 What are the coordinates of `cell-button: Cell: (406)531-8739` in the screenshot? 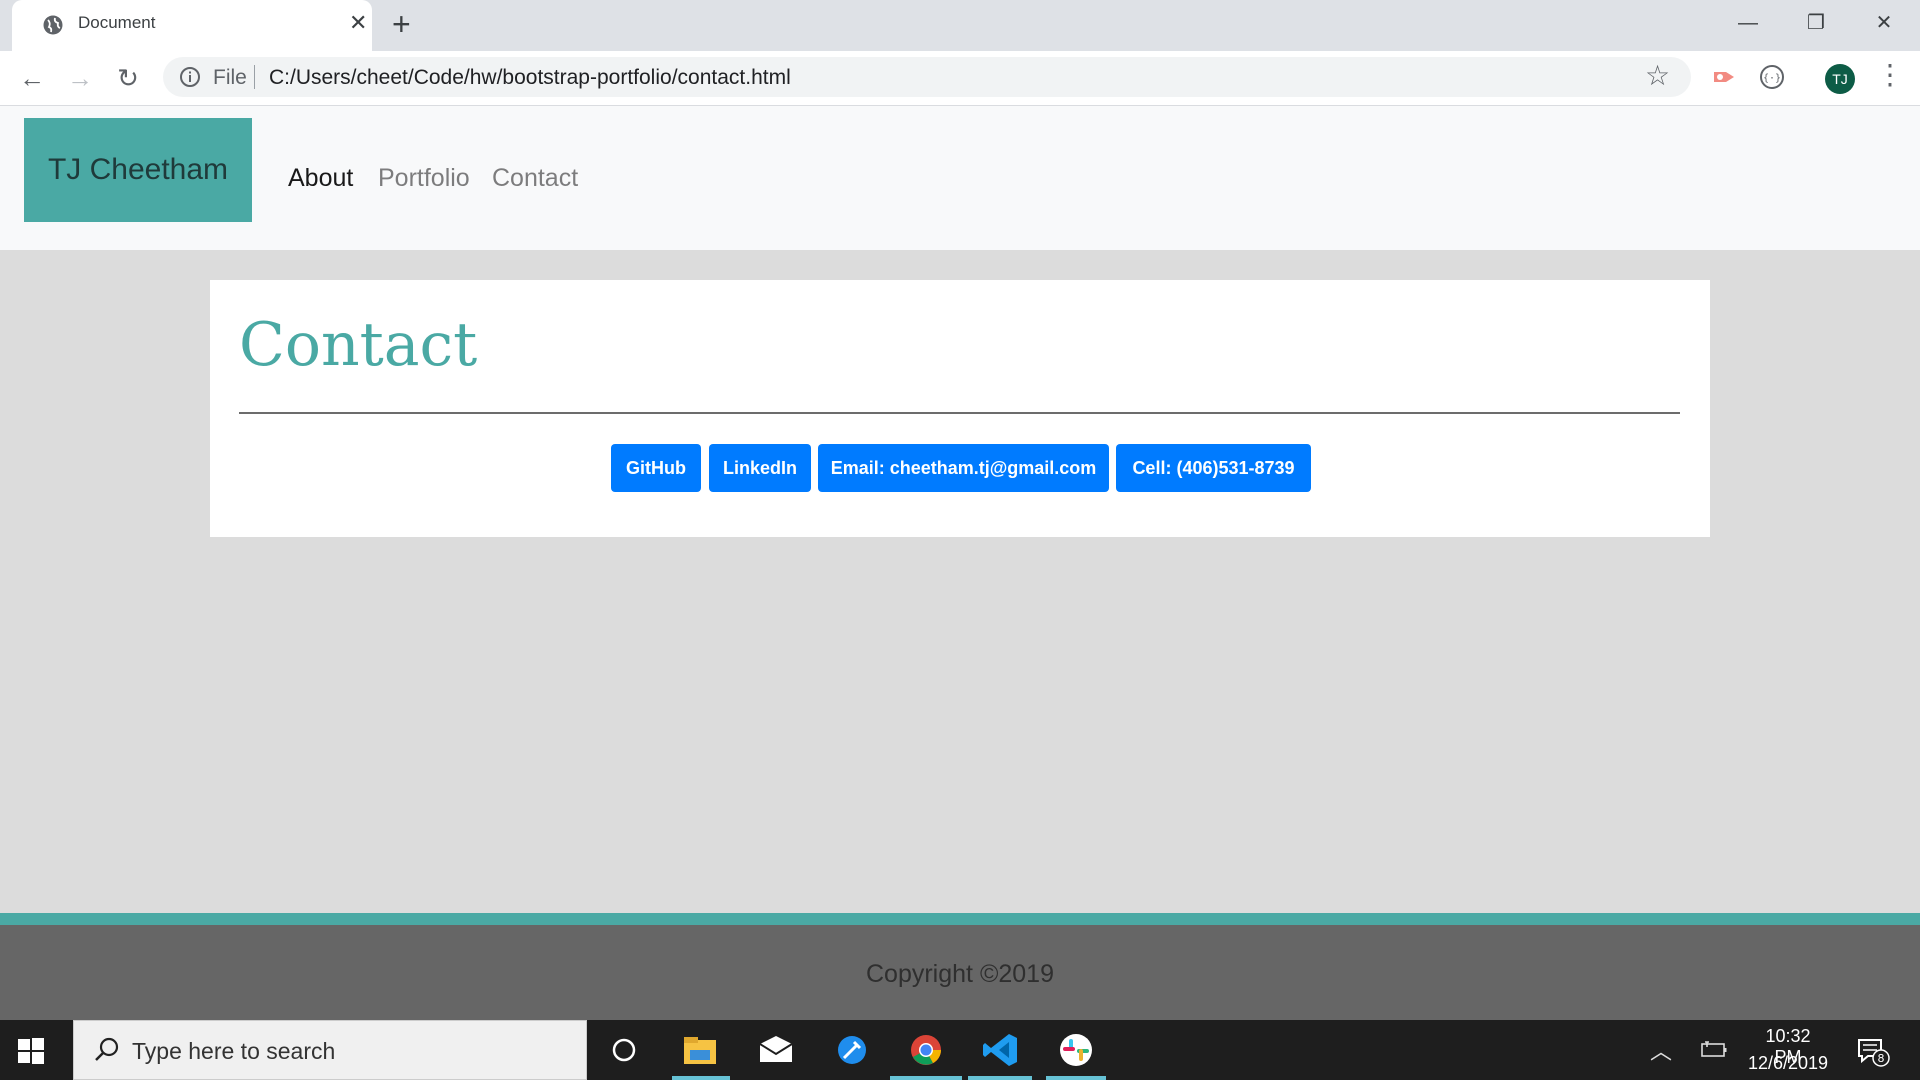 It's located at (1213, 468).